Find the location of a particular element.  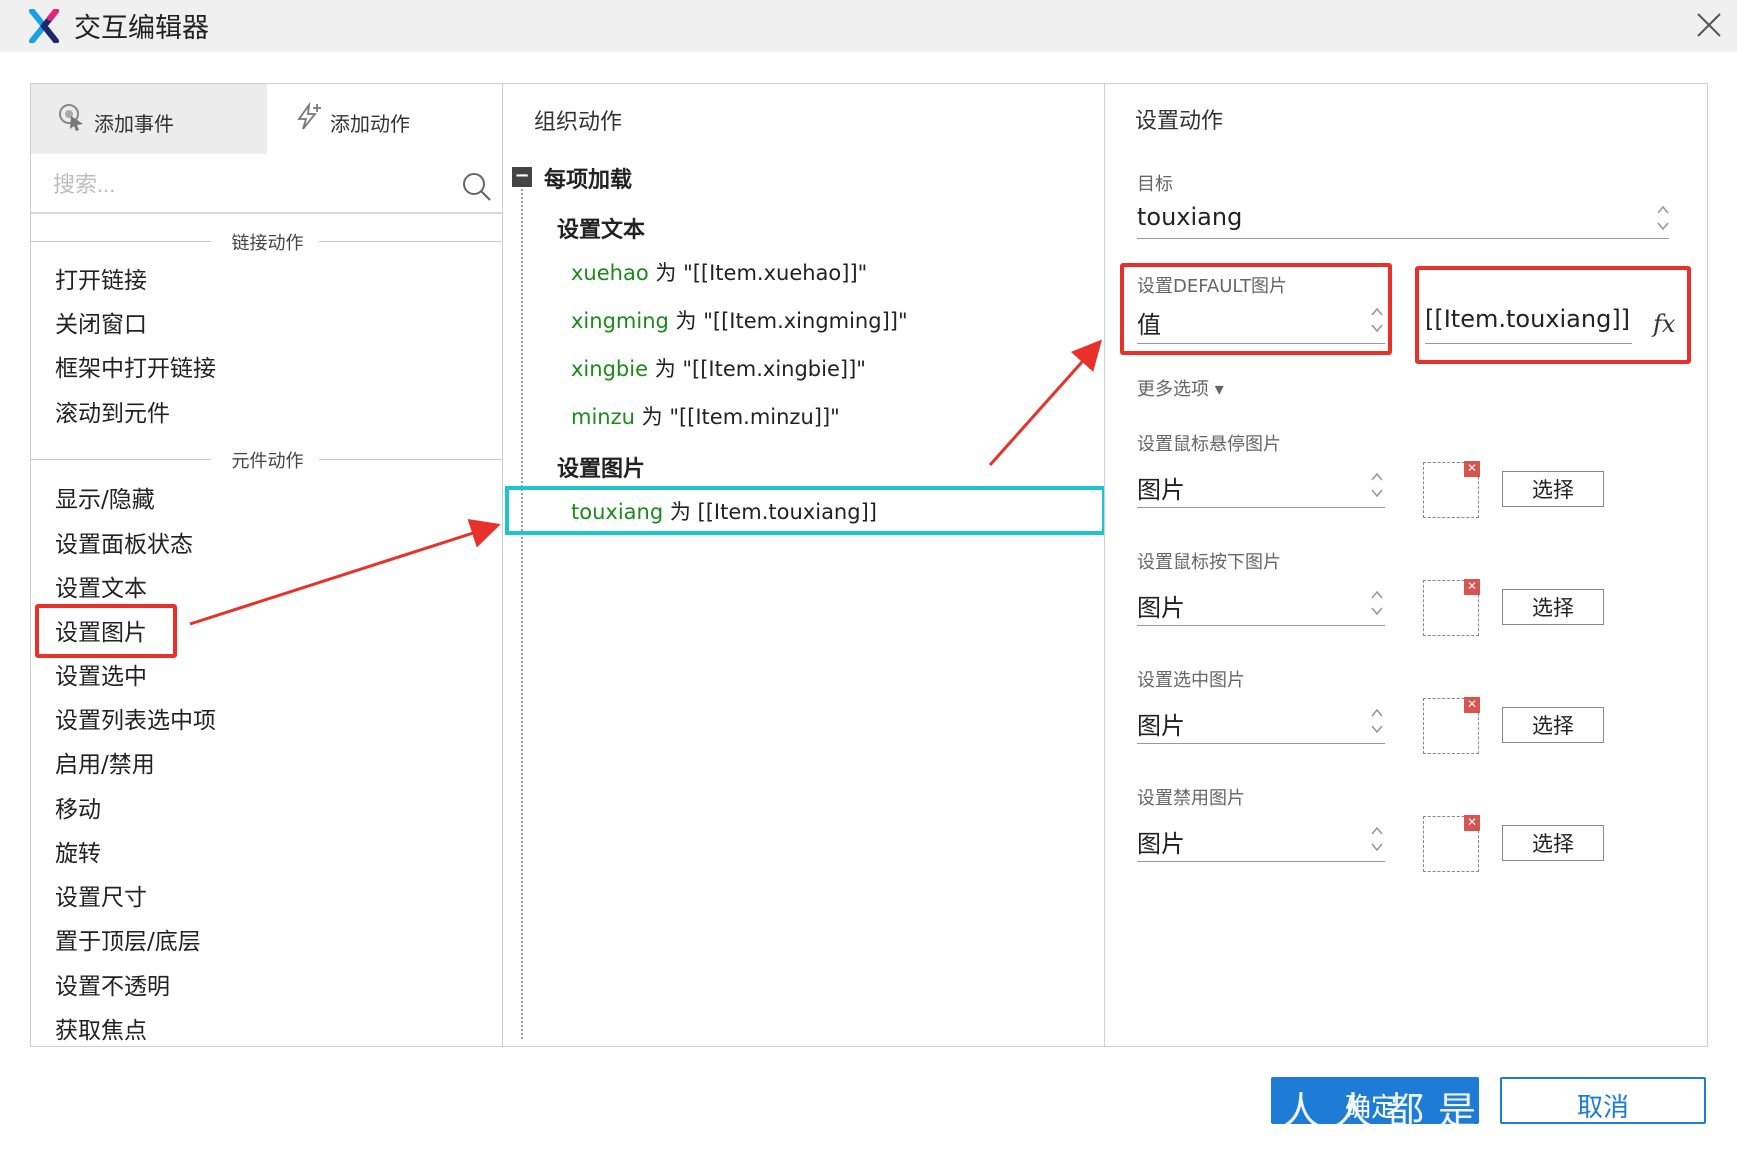

action-item-set-text: 设置文本 is located at coordinates (101, 586).